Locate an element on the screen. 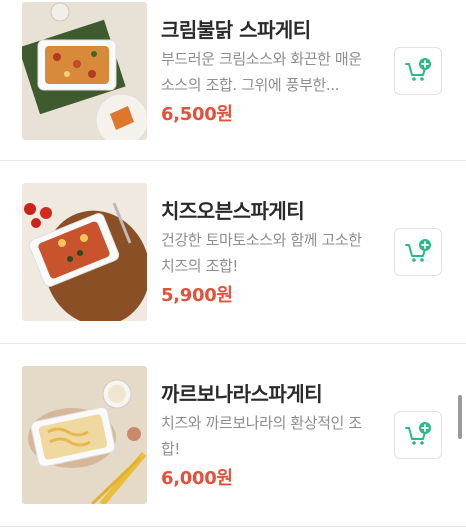 Image resolution: width=466 pixels, height=529 pixels. menu-item-name: 까르보나라스파게티 is located at coordinates (242, 394).